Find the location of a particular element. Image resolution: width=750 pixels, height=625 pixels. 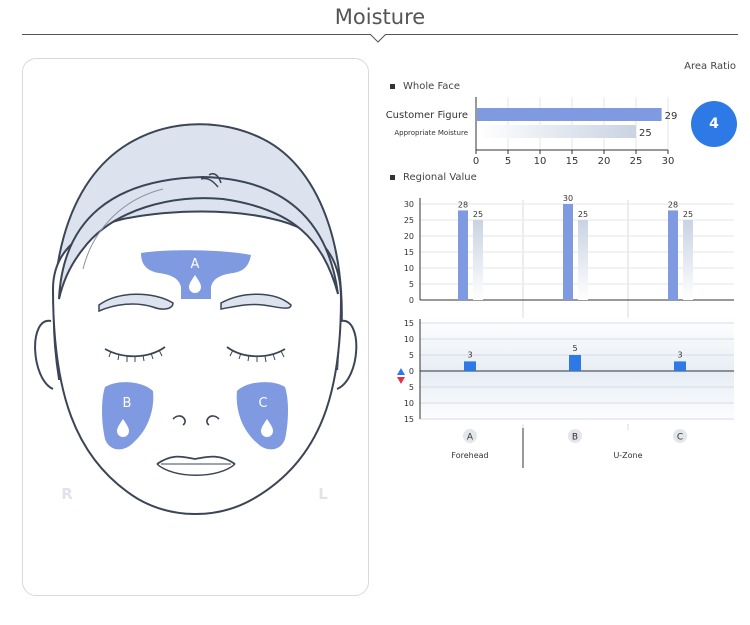

difference-bar-value-label: 5 is located at coordinates (574, 348).